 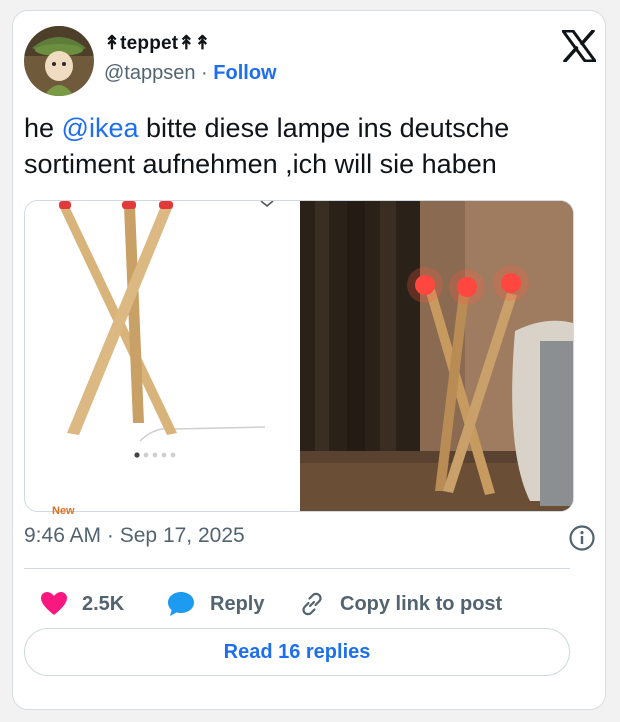 I want to click on x-logo-icon, so click(x=579, y=46).